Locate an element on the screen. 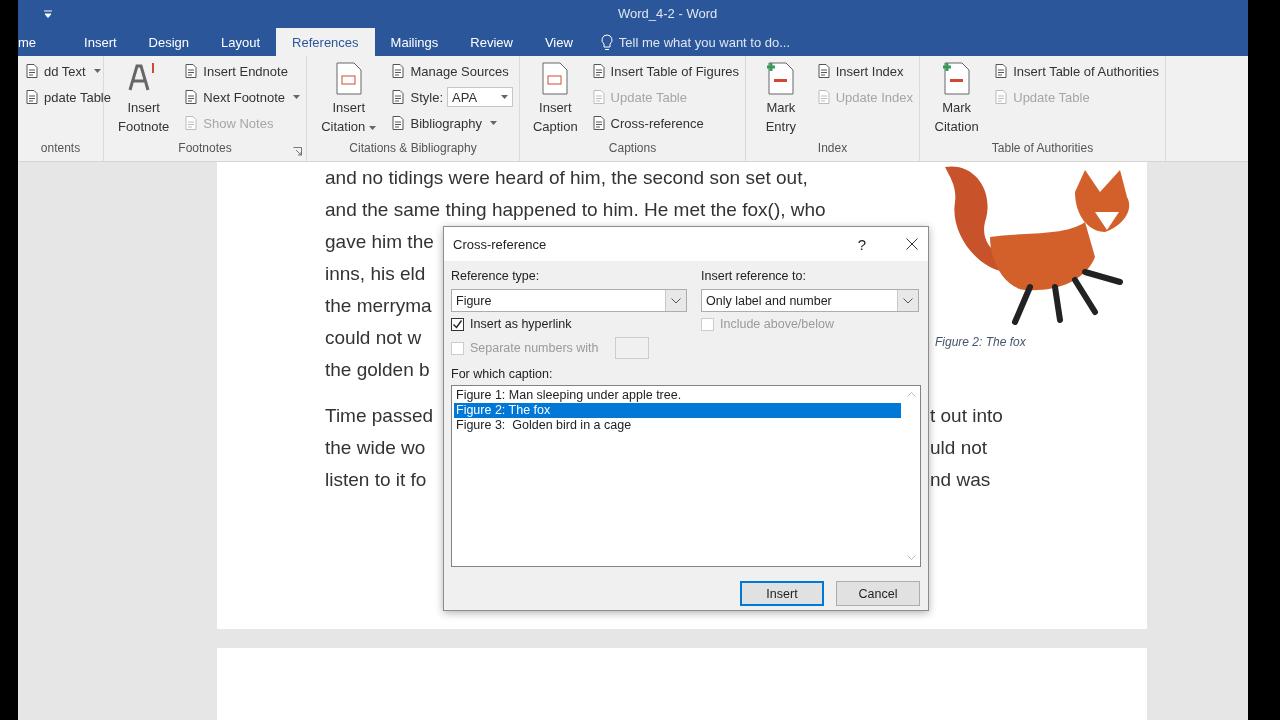 Image resolution: width=1280 pixels, height=720 pixels. ribbon-tab: Layout is located at coordinates (241, 42).